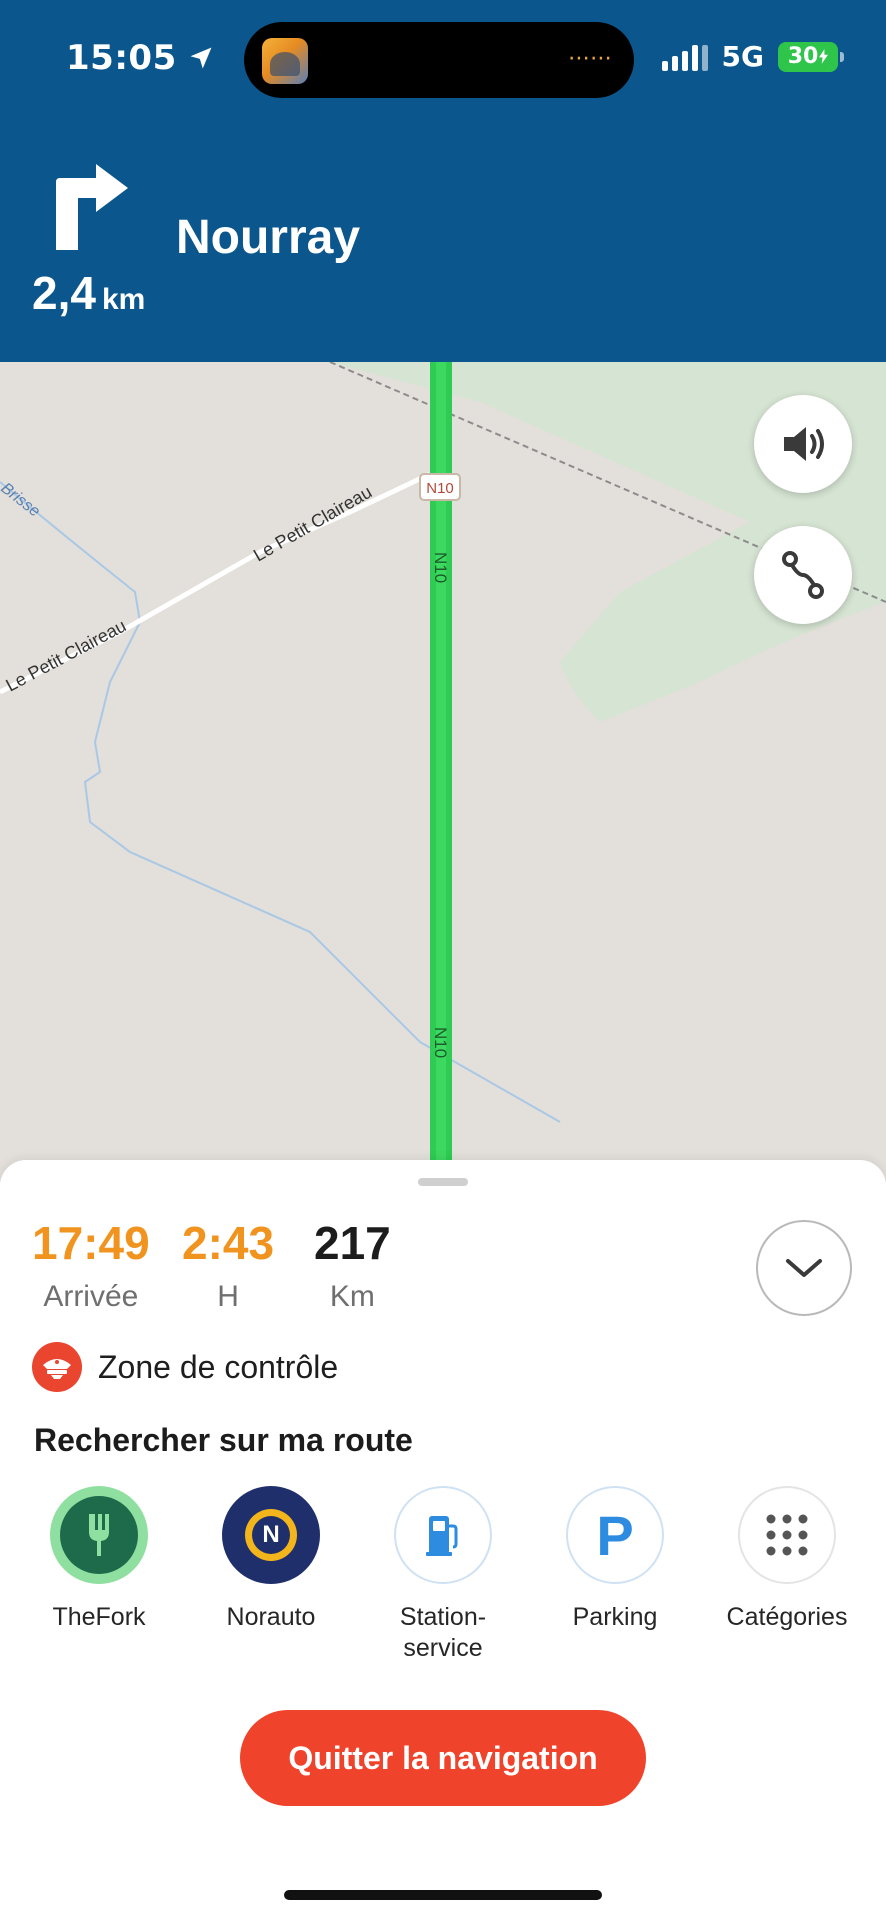  What do you see at coordinates (91, 1243) in the screenshot?
I see `arrival-time: 17:49` at bounding box center [91, 1243].